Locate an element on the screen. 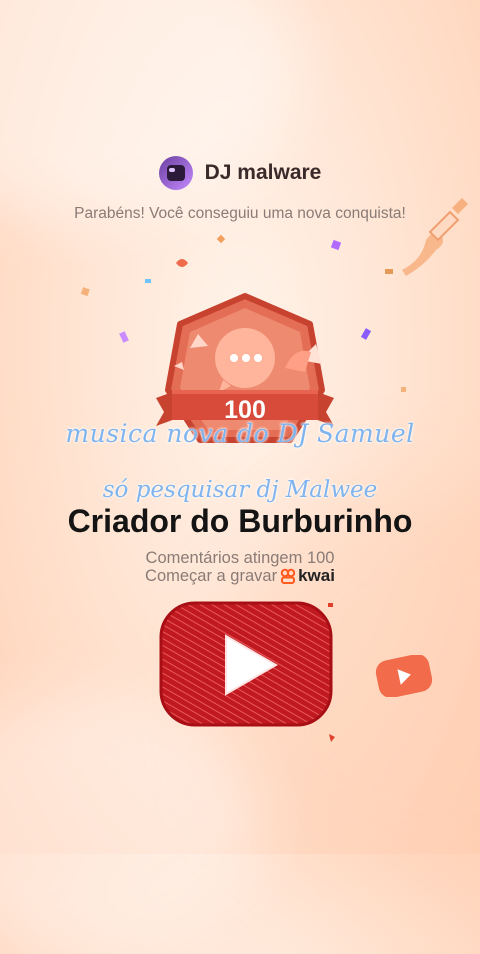  play-button-icon is located at coordinates (246, 664).